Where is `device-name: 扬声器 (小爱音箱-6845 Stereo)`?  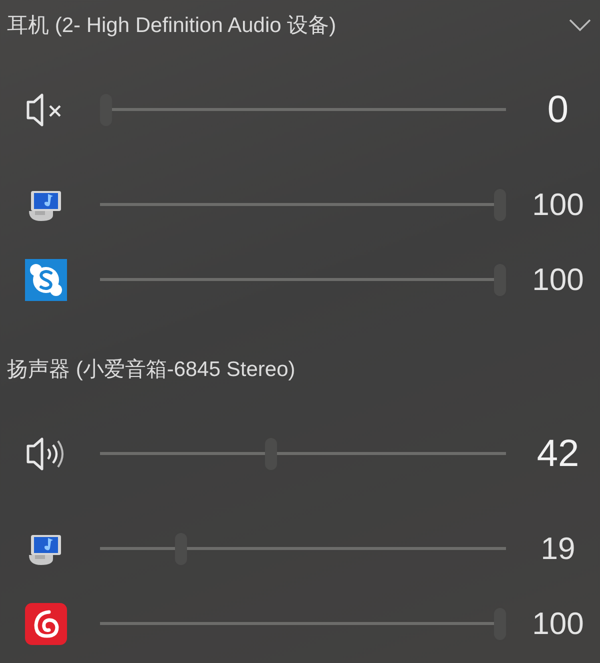 device-name: 扬声器 (小爱音箱-6845 Stereo) is located at coordinates (151, 370).